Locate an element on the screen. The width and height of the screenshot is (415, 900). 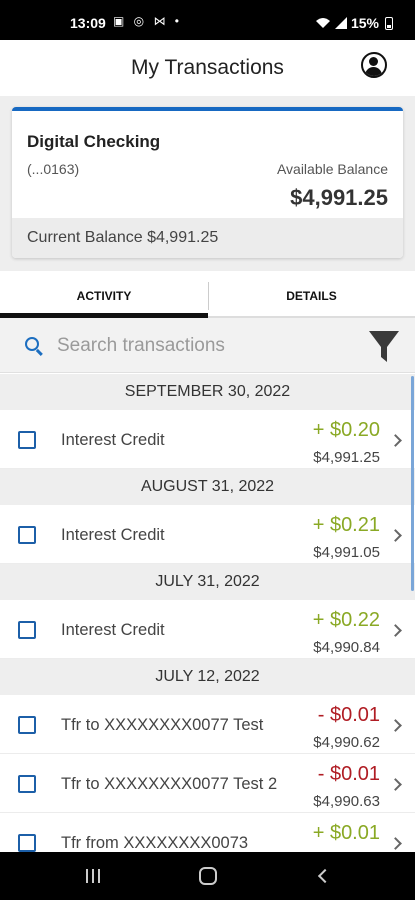
home-icon is located at coordinates (208, 876).